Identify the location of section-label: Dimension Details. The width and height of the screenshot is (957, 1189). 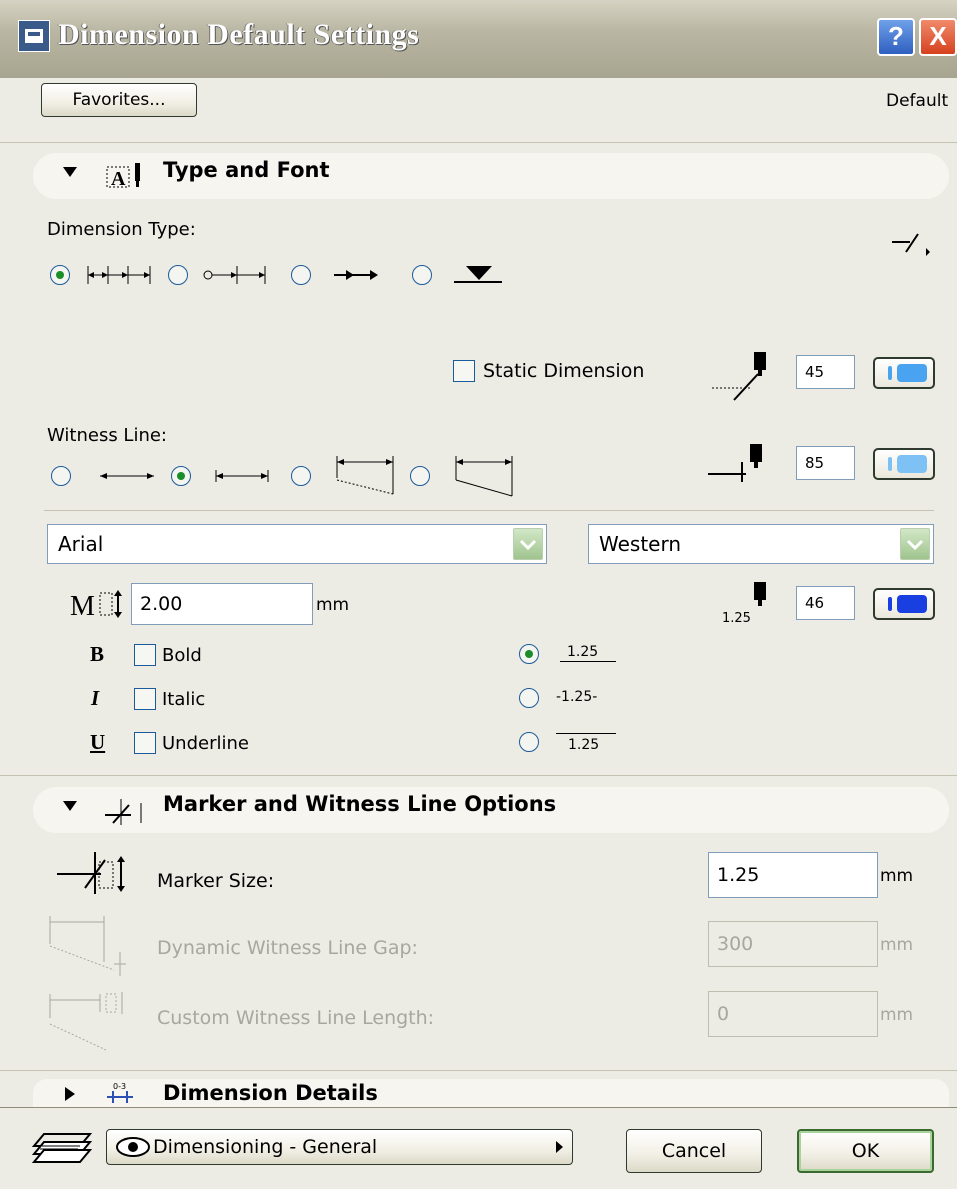
(270, 1093).